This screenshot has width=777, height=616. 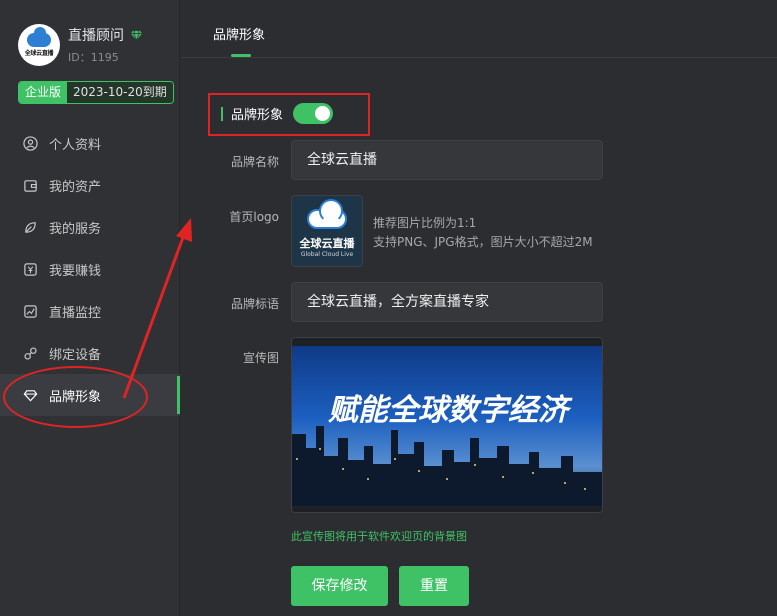 What do you see at coordinates (30, 269) in the screenshot?
I see `money-icon` at bounding box center [30, 269].